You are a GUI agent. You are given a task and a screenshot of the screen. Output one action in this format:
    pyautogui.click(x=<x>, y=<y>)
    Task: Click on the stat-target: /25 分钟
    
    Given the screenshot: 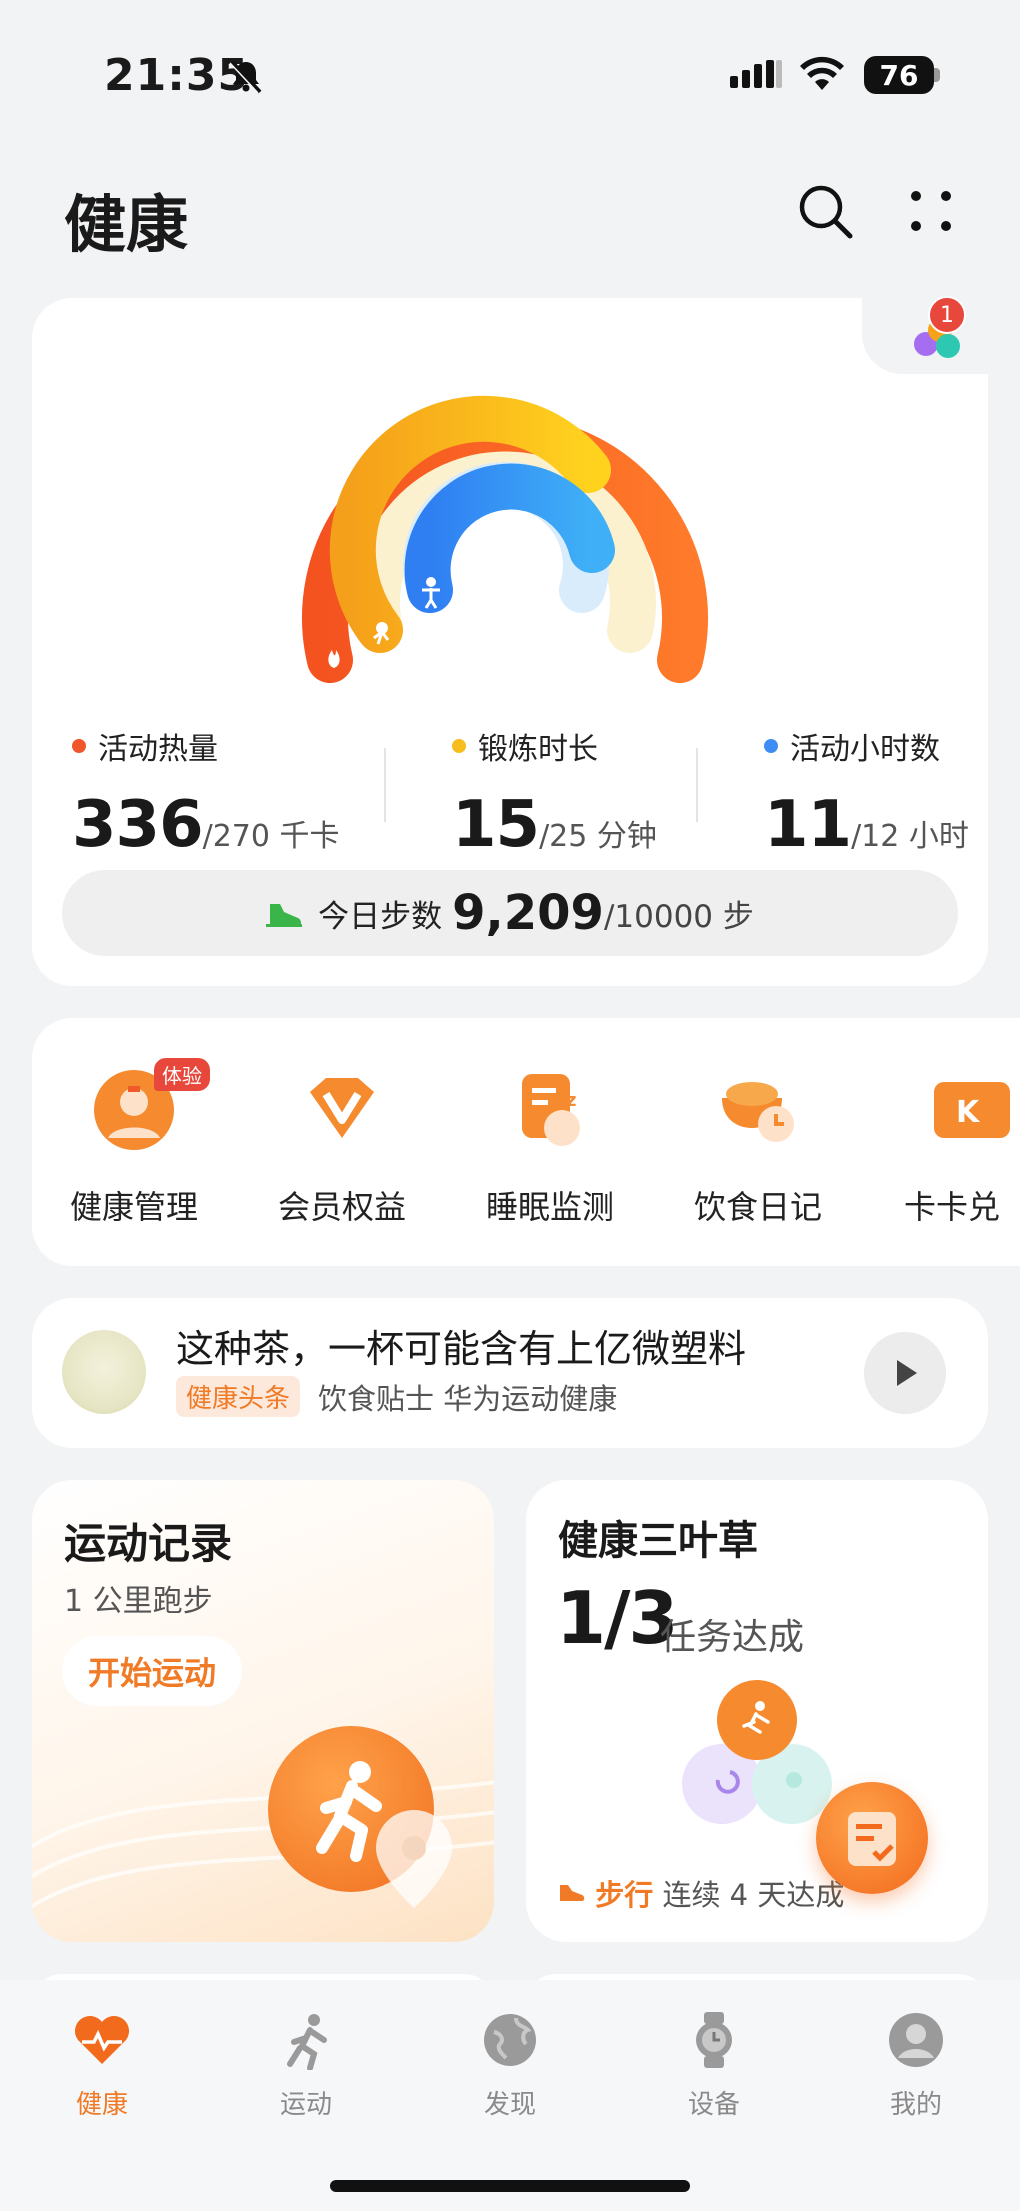 What is the action you would take?
    pyautogui.click(x=598, y=836)
    